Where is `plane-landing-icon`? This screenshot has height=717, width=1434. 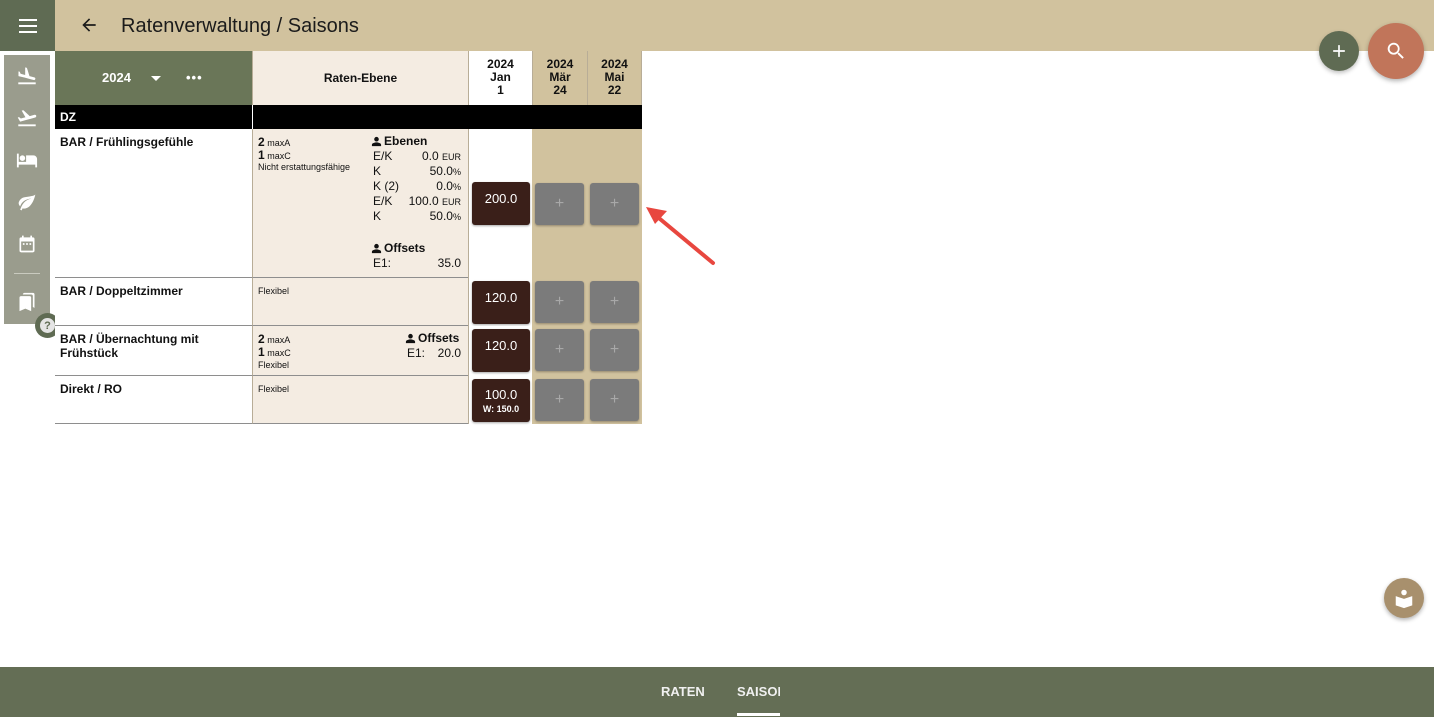
plane-landing-icon is located at coordinates (27, 76).